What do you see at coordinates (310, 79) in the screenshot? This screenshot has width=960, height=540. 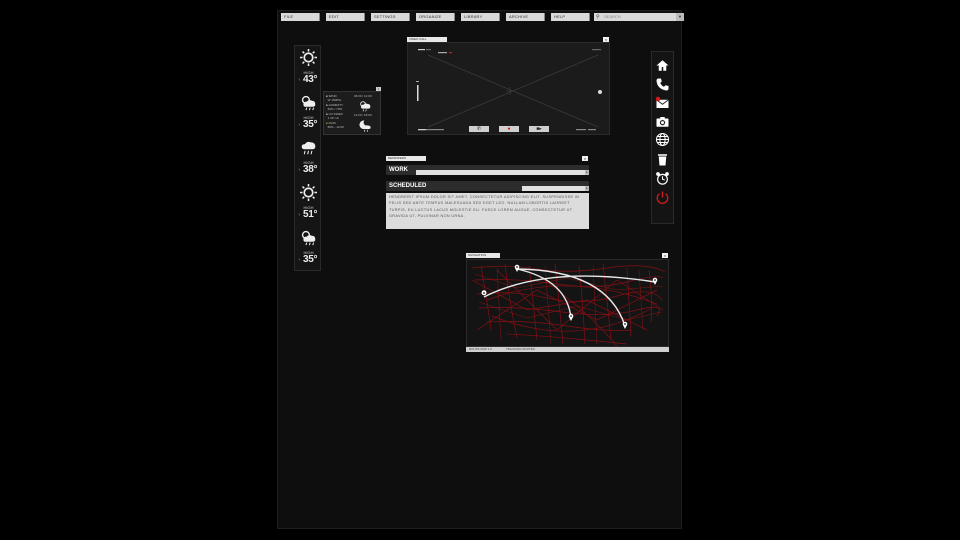 I see `weather-temp: 43°` at bounding box center [310, 79].